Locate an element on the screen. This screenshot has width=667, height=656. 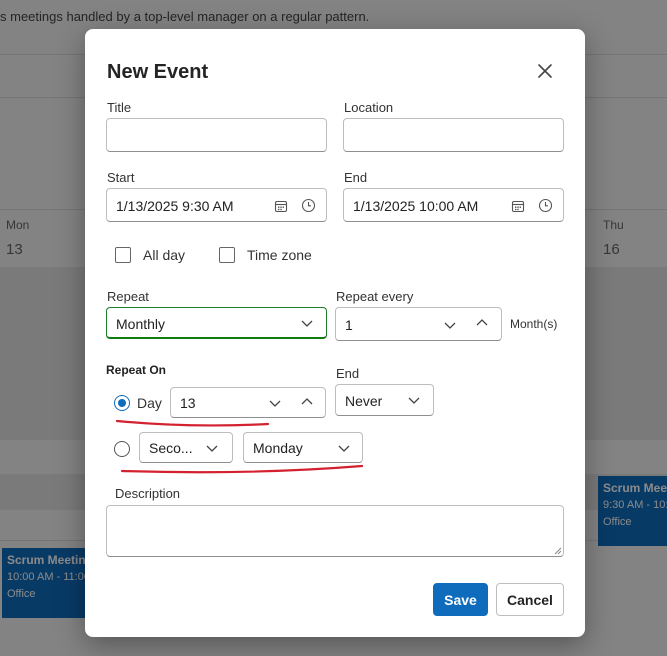
save-button: Save is located at coordinates (460, 599).